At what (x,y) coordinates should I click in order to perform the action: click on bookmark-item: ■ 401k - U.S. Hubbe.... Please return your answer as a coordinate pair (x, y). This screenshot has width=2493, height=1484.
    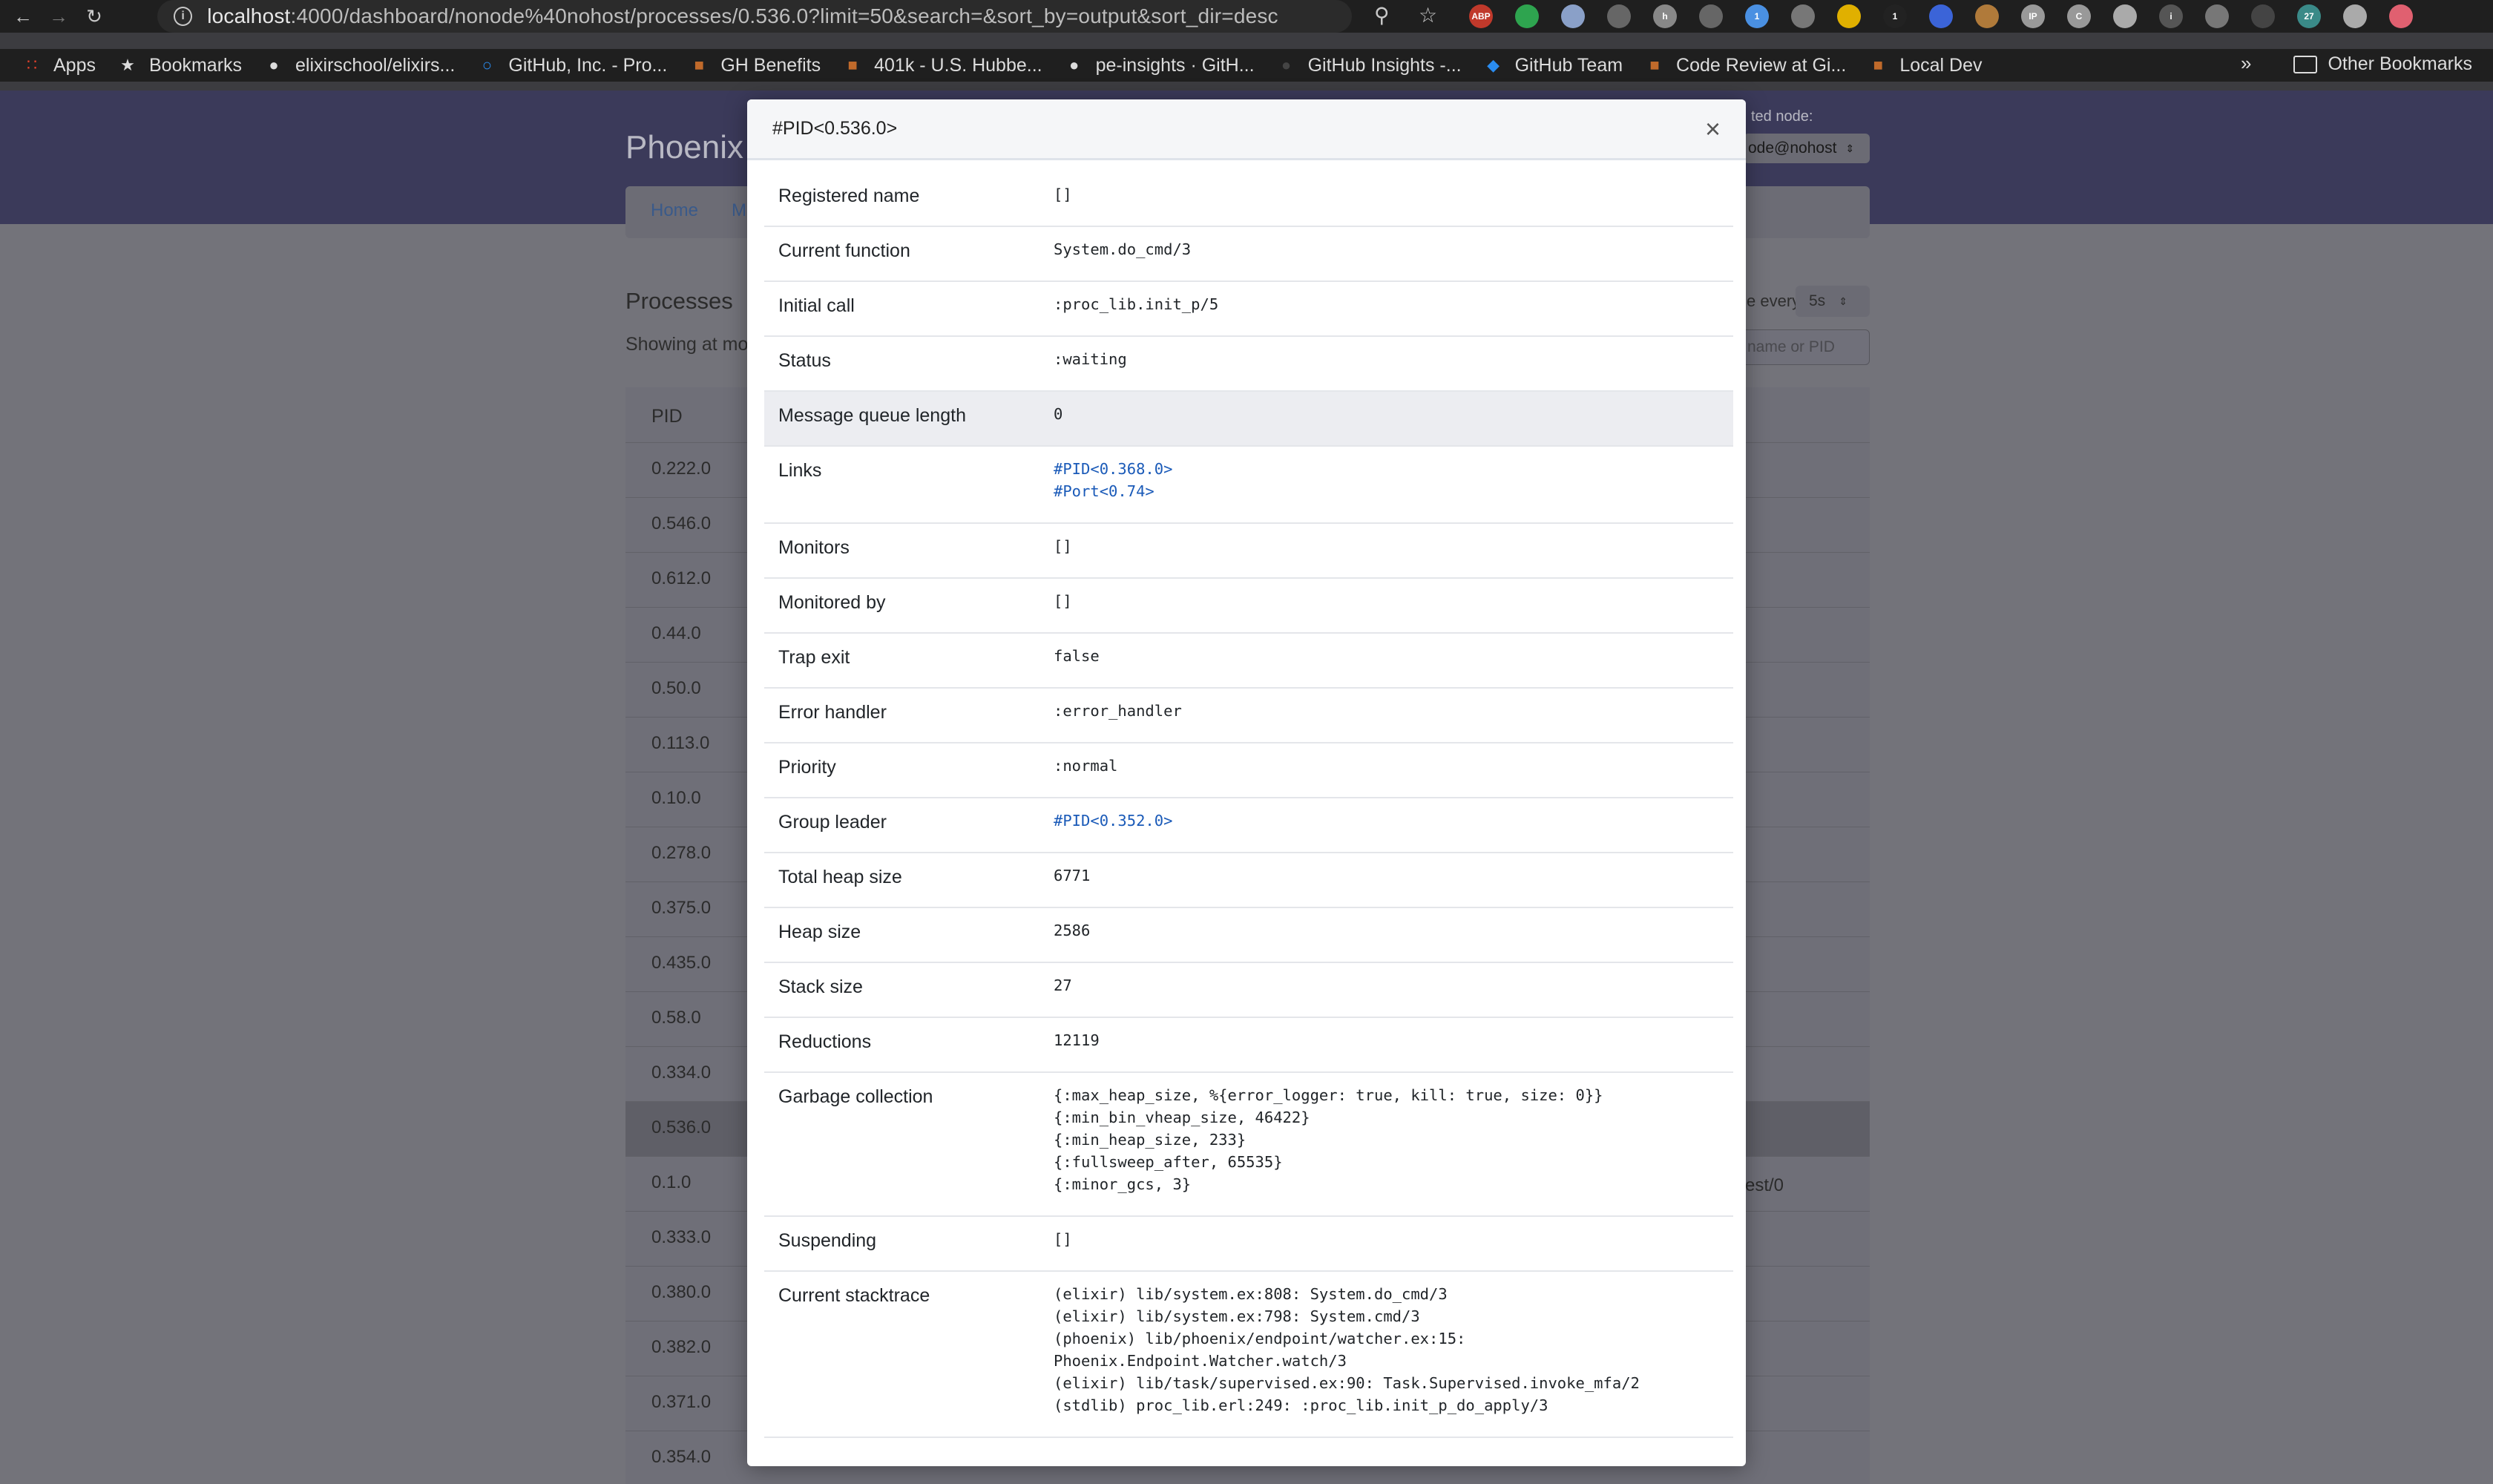
    Looking at the image, I should click on (942, 65).